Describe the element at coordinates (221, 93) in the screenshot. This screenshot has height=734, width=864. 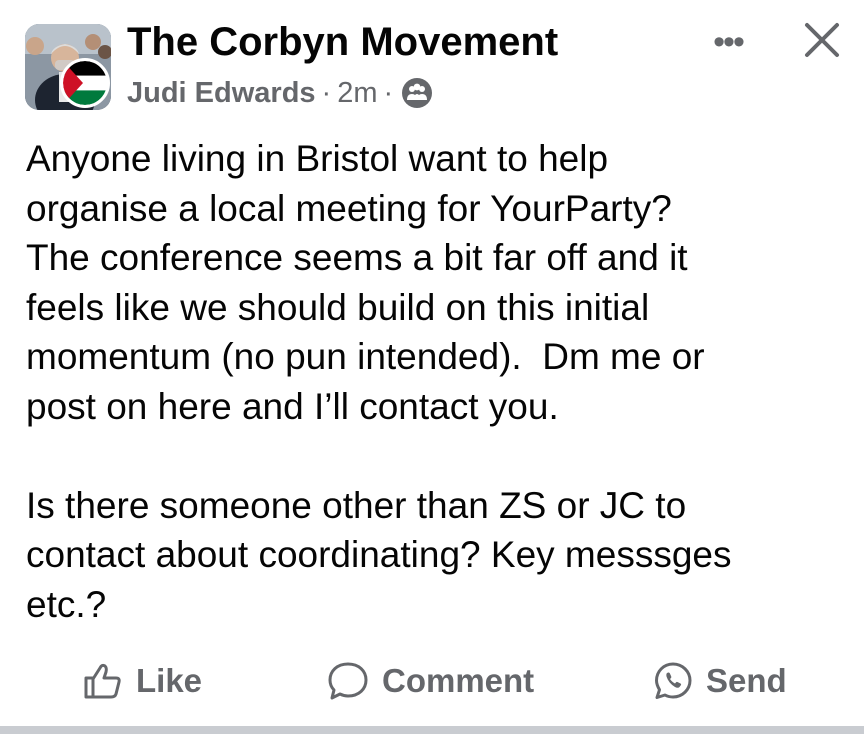
I see `author-name: Judi Edwards` at that location.